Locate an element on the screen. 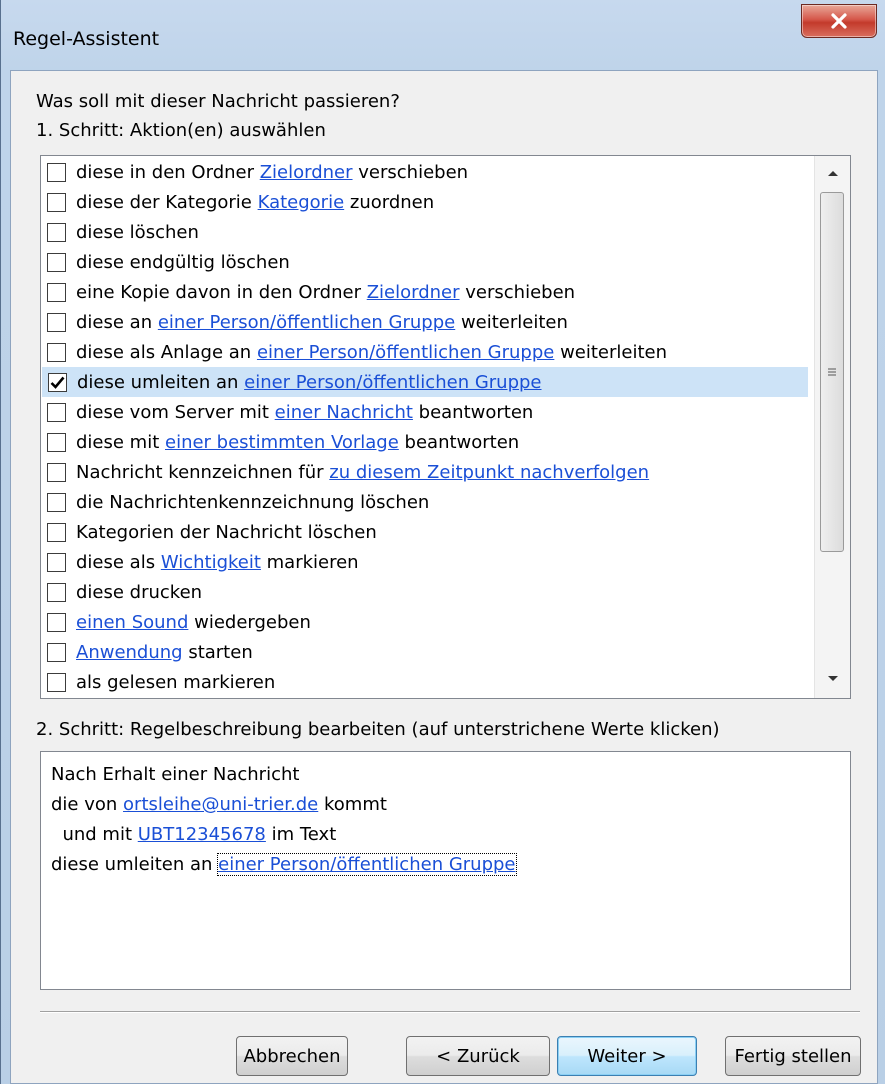 This screenshot has width=885, height=1084. action-link: einer Nachricht is located at coordinates (344, 412).